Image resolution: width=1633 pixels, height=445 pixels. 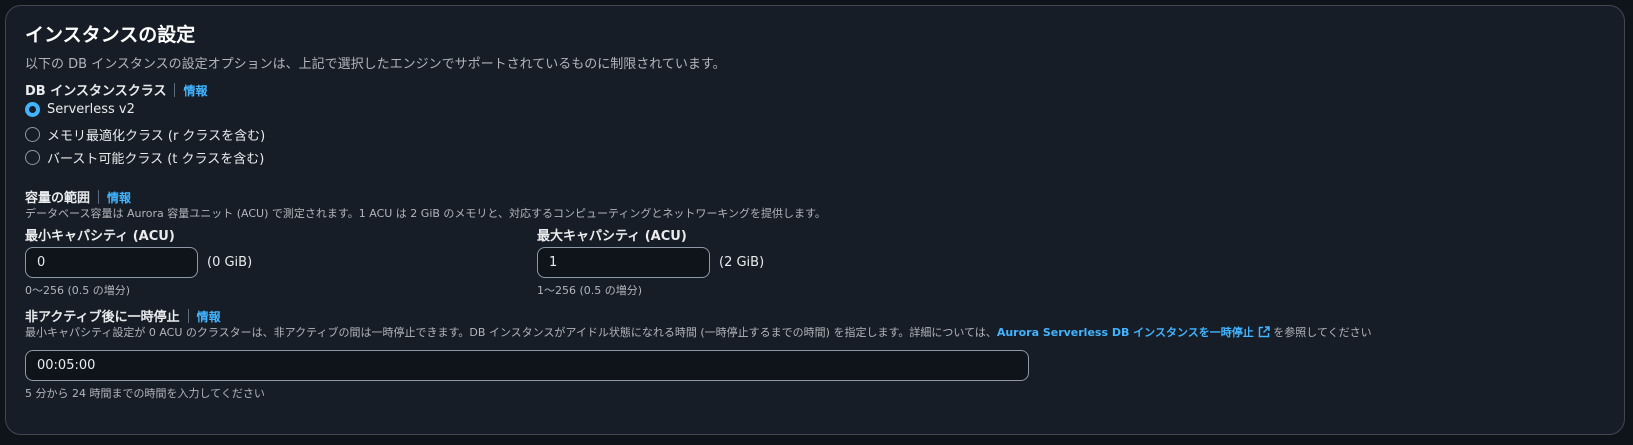 I want to click on max-capacity-input: 1, so click(x=623, y=262).